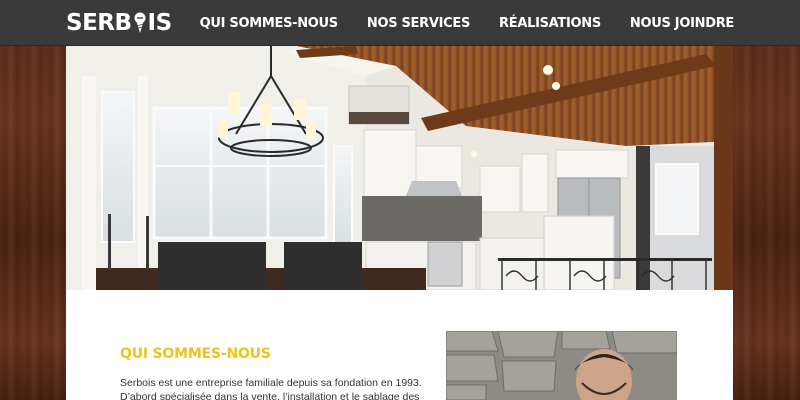  What do you see at coordinates (99, 23) in the screenshot?
I see `logo-text-left: SERB` at bounding box center [99, 23].